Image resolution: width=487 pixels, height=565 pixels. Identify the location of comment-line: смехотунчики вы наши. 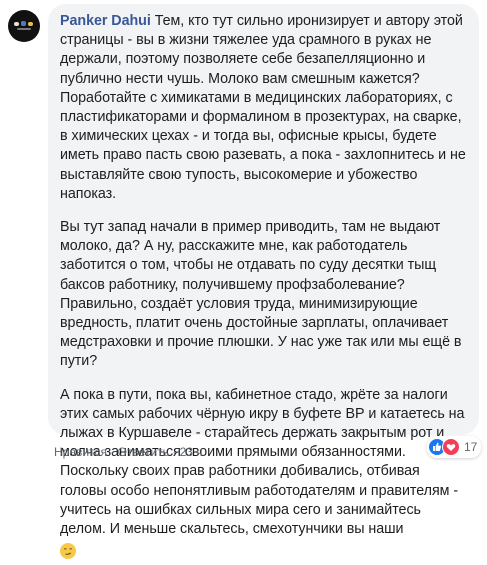
(328, 529).